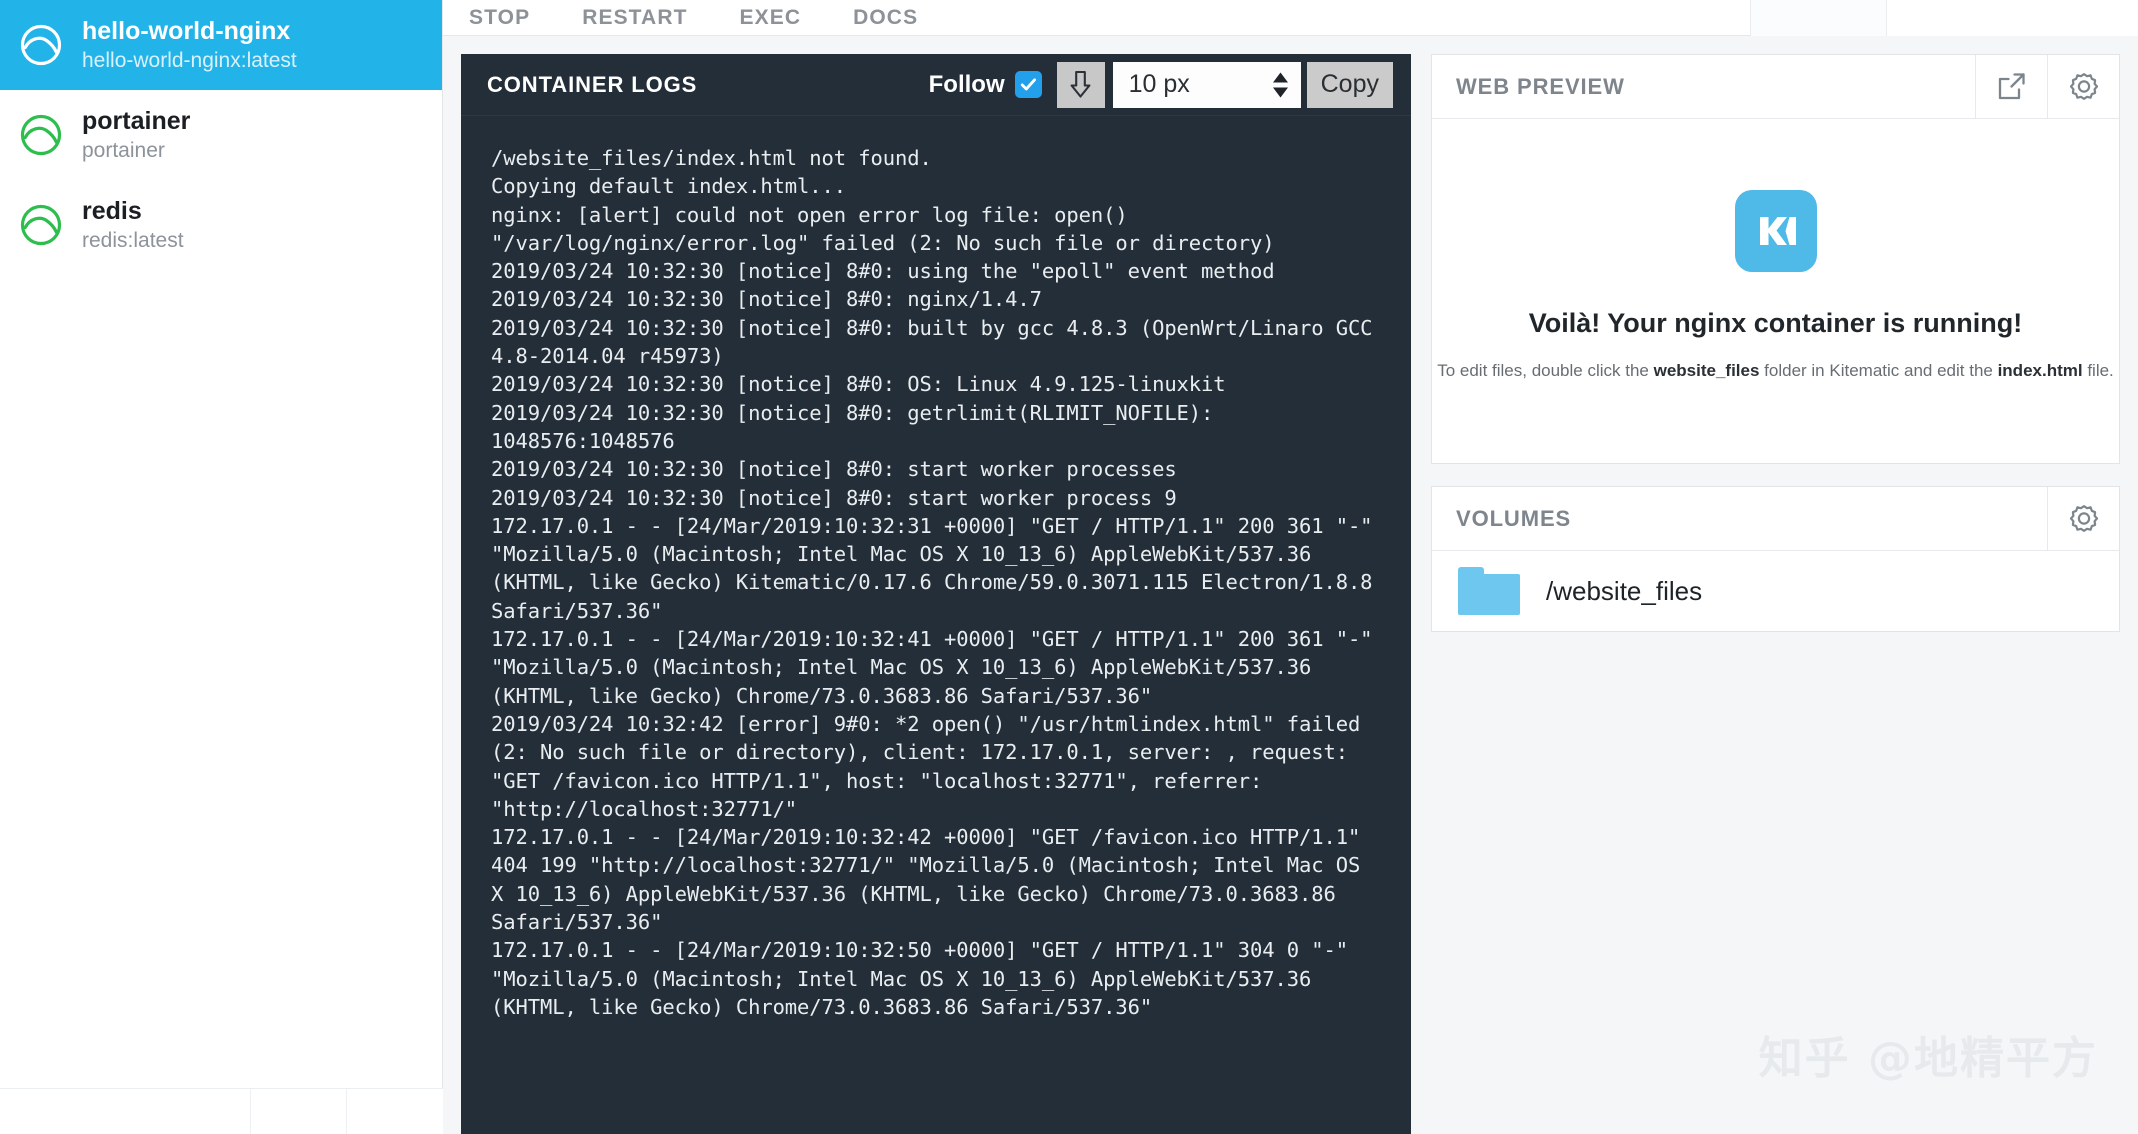 This screenshot has height=1134, width=2138. I want to click on volumes-card: VOLUMES /website_files, so click(1775, 559).